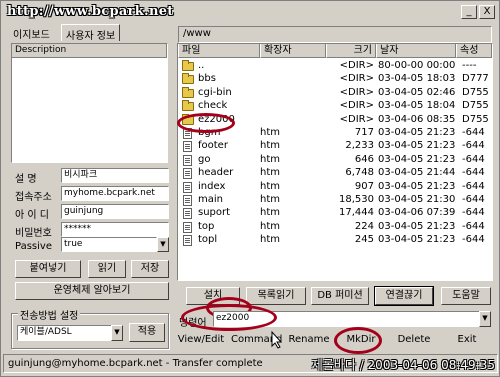  What do you see at coordinates (356, 199) in the screenshot?
I see `file-size: 18,530` at bounding box center [356, 199].